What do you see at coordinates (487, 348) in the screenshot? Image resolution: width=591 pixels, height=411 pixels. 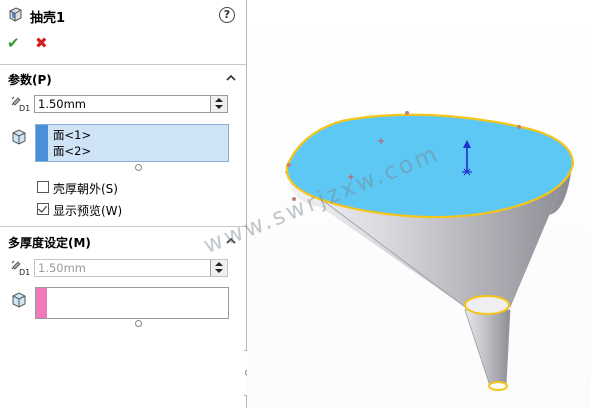 I see `funnel-spout` at bounding box center [487, 348].